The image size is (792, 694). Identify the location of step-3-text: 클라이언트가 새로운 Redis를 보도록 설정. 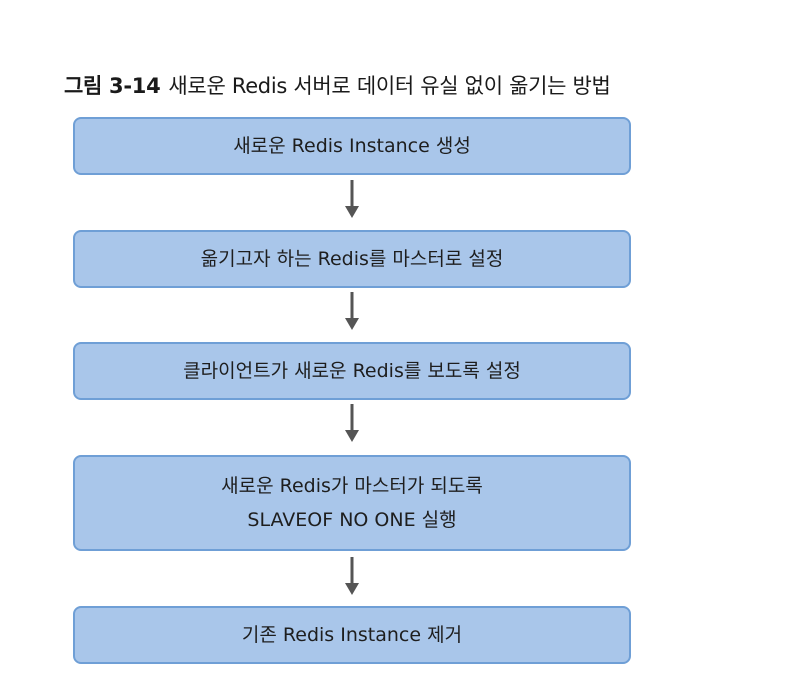
(352, 371).